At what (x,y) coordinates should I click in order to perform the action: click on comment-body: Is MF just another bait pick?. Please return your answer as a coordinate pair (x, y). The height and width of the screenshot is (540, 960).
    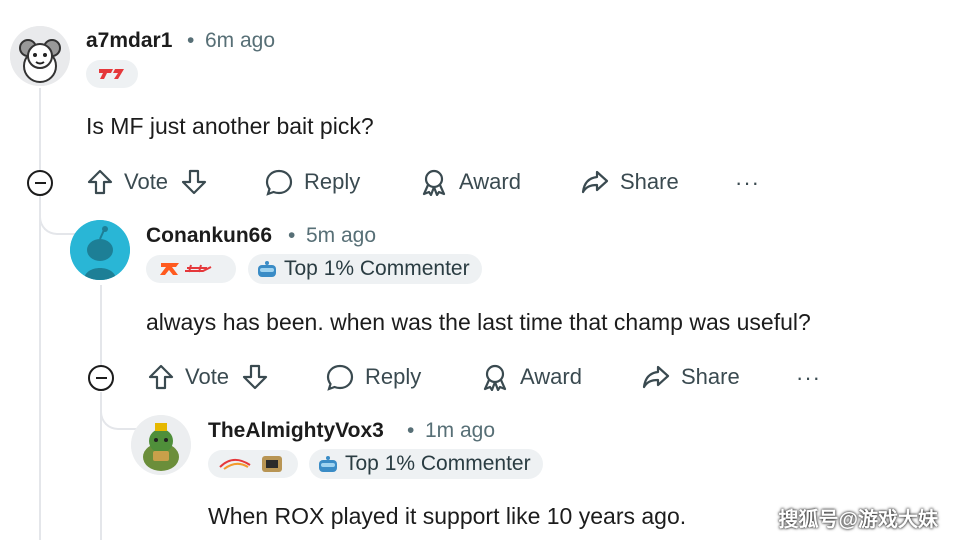
    Looking at the image, I should click on (230, 126).